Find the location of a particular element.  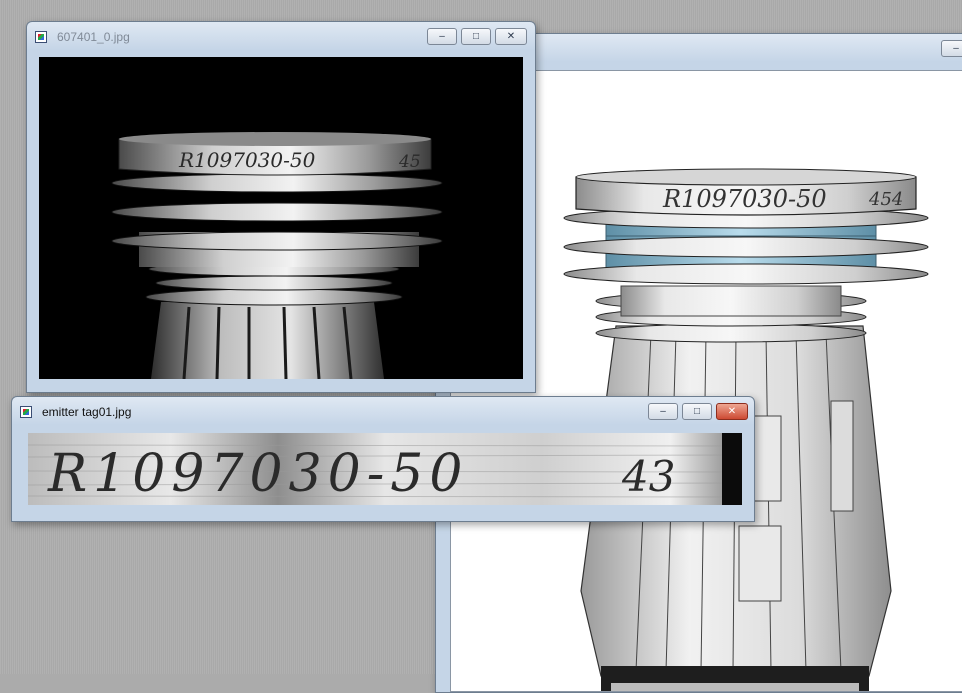

photo-window-titlebar: 607401_0.jpg – □ ✕ is located at coordinates (281, 37).